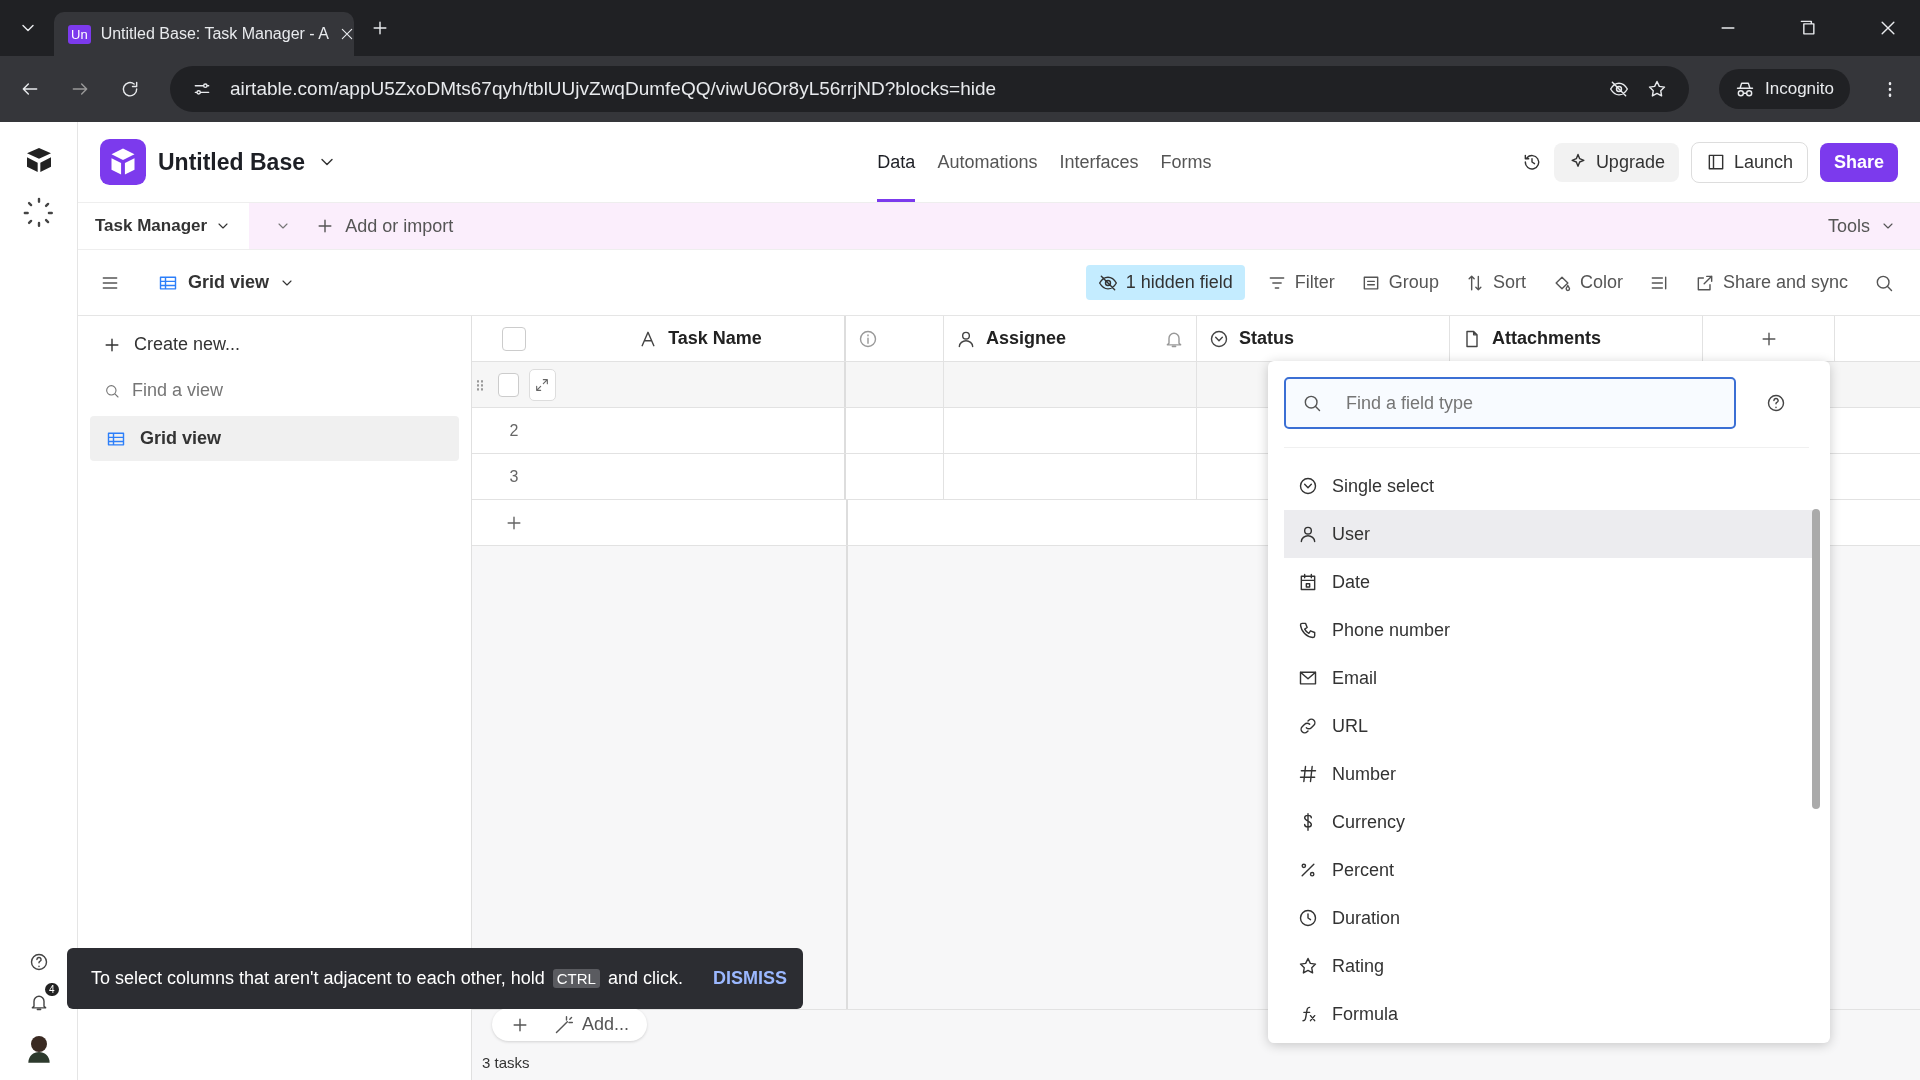 The width and height of the screenshot is (1920, 1080). What do you see at coordinates (214, 34) in the screenshot?
I see `tab-title: Untitled Base: Task Manager - A` at bounding box center [214, 34].